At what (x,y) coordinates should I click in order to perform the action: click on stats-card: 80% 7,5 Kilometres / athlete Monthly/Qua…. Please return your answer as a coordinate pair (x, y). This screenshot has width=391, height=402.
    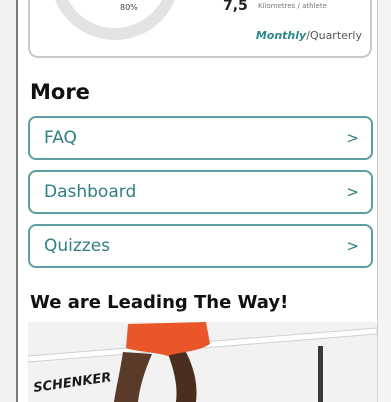
    Looking at the image, I should click on (200, 29).